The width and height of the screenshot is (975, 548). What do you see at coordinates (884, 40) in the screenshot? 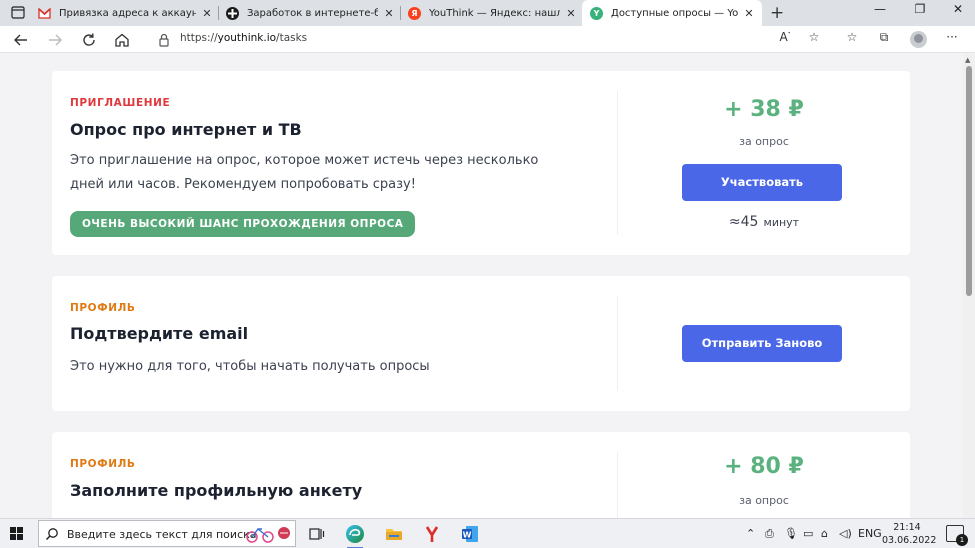
I see `collections-icon: ⧉` at bounding box center [884, 40].